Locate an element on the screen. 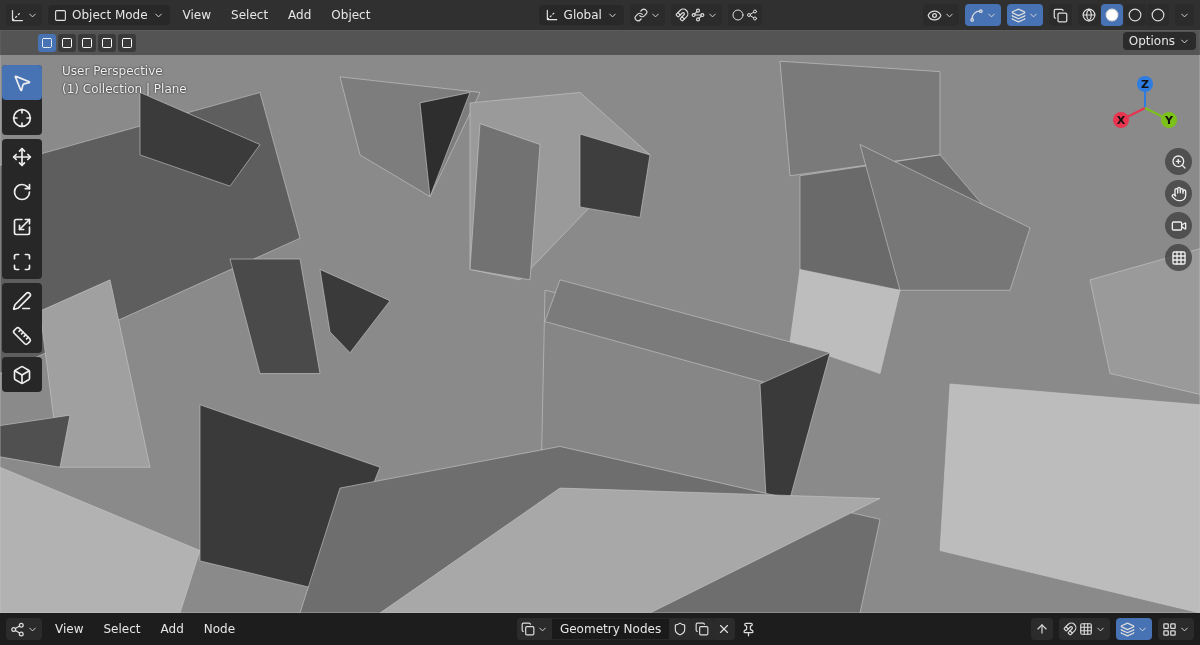 Image resolution: width=1200 pixels, height=645 pixels. context-info: (1) Collection | Plane is located at coordinates (124, 89).